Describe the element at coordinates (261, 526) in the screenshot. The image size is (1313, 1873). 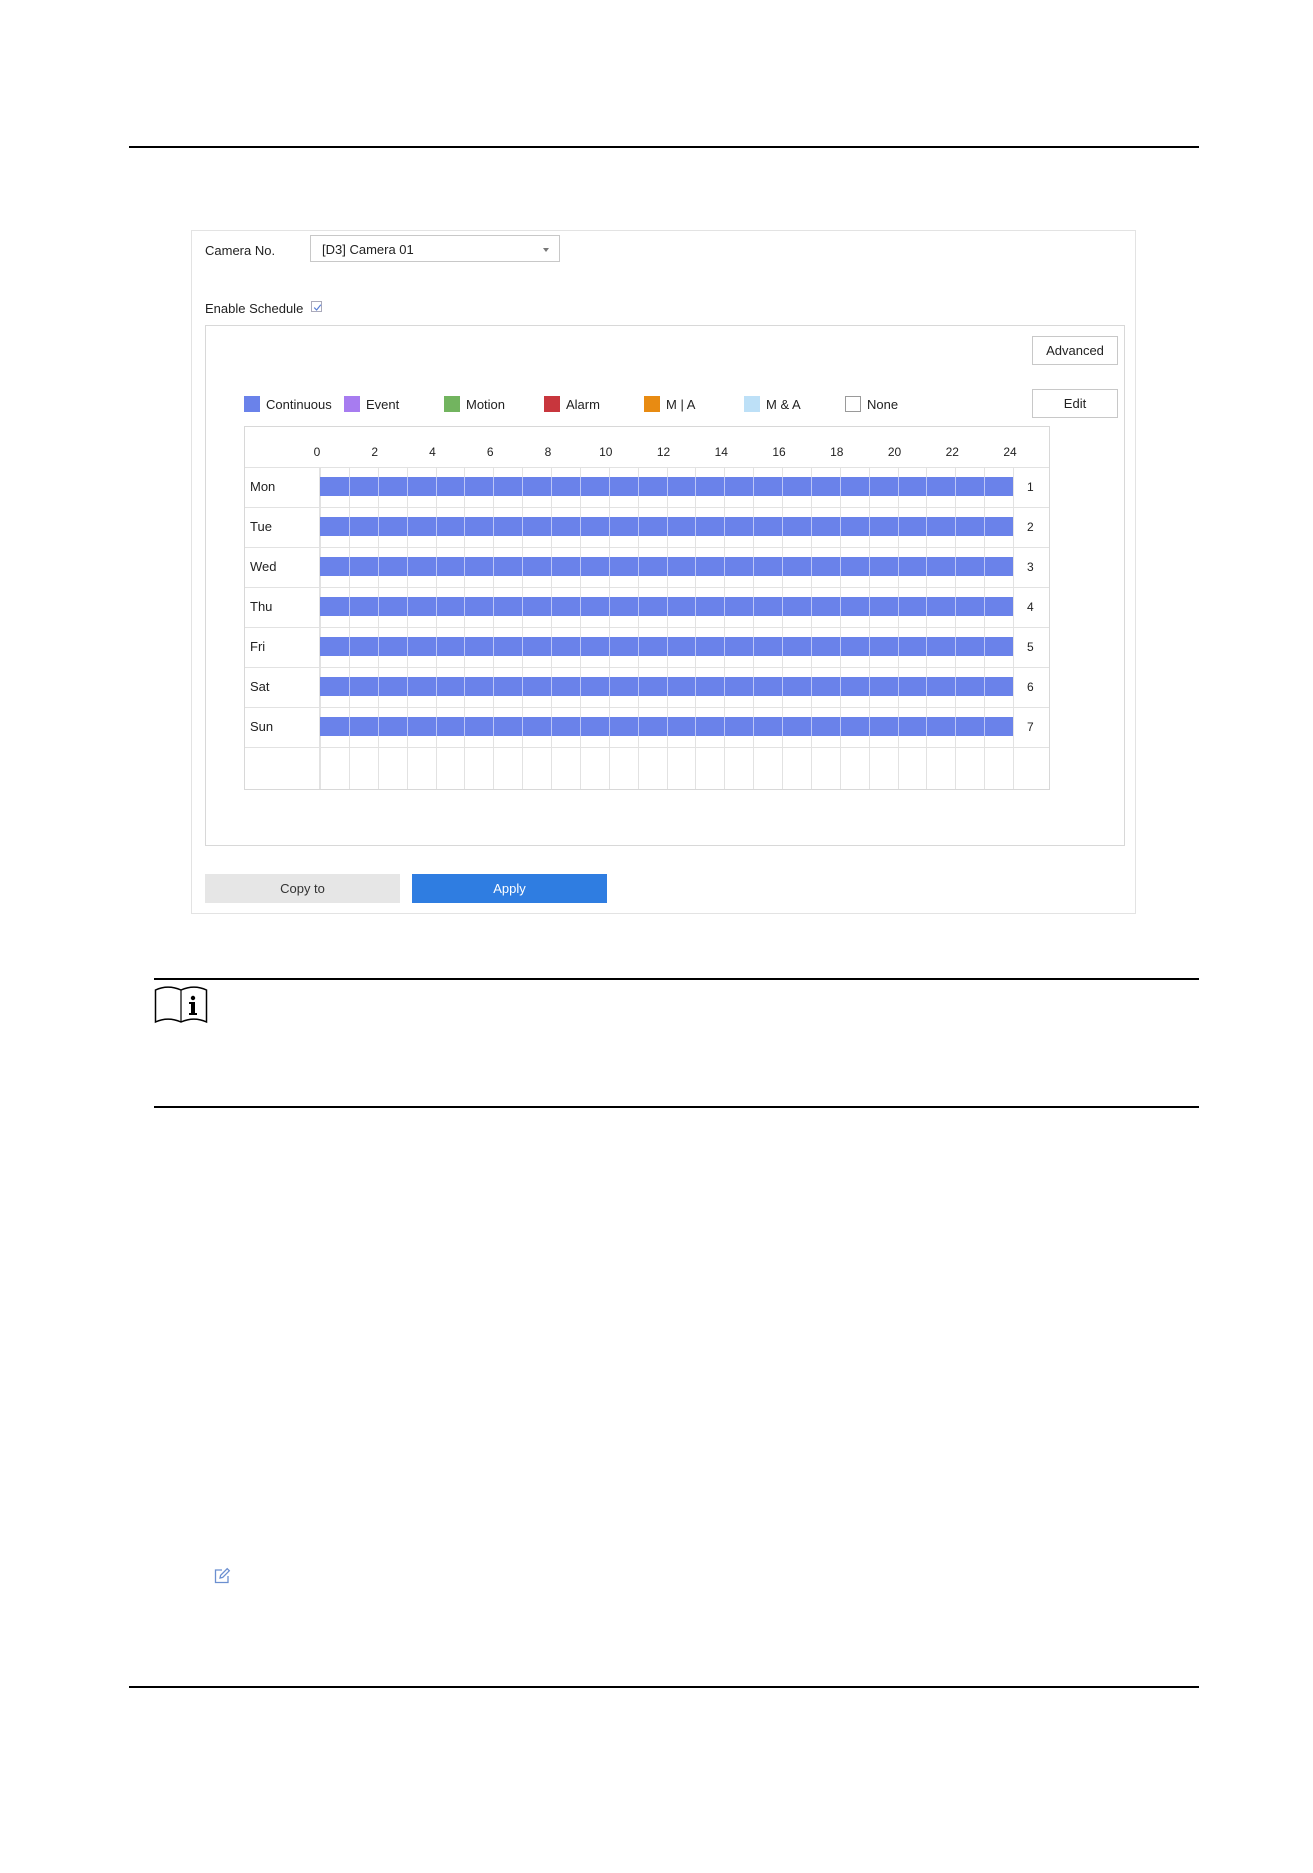
I see `day-label-tue: Tue` at that location.